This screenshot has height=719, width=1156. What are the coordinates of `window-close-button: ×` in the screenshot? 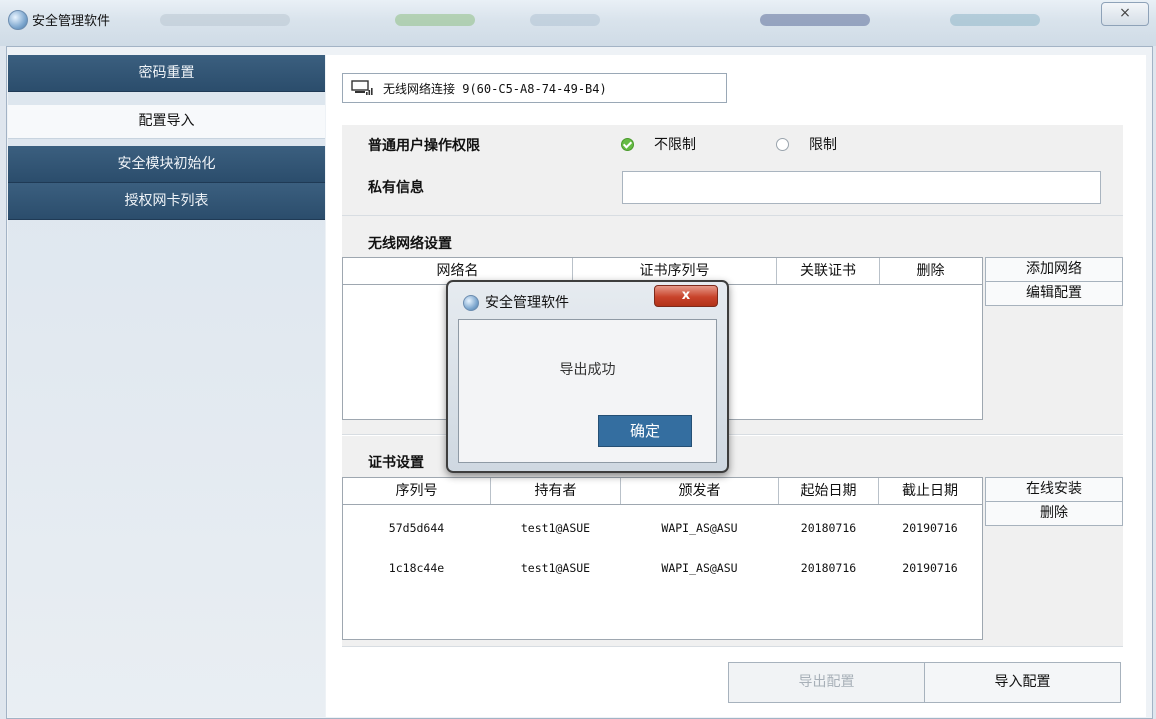 It's located at (1125, 14).